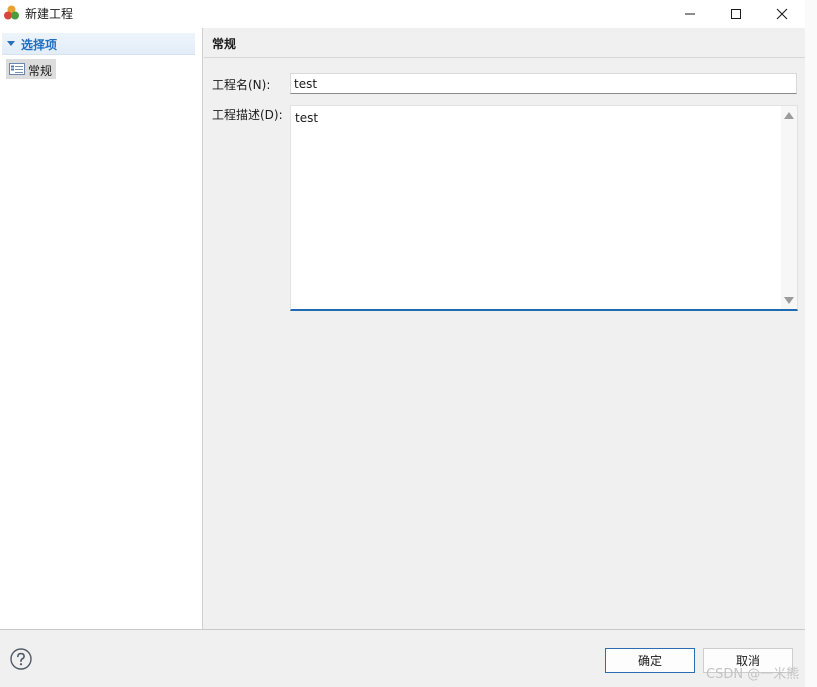 The width and height of the screenshot is (817, 687). Describe the element at coordinates (39, 45) in the screenshot. I see `tree-root-label: 选择项` at that location.